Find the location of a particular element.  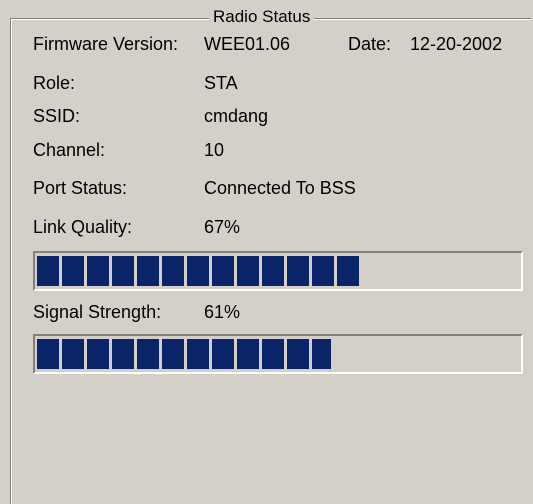

signal-strength-value: 61% is located at coordinates (222, 312).